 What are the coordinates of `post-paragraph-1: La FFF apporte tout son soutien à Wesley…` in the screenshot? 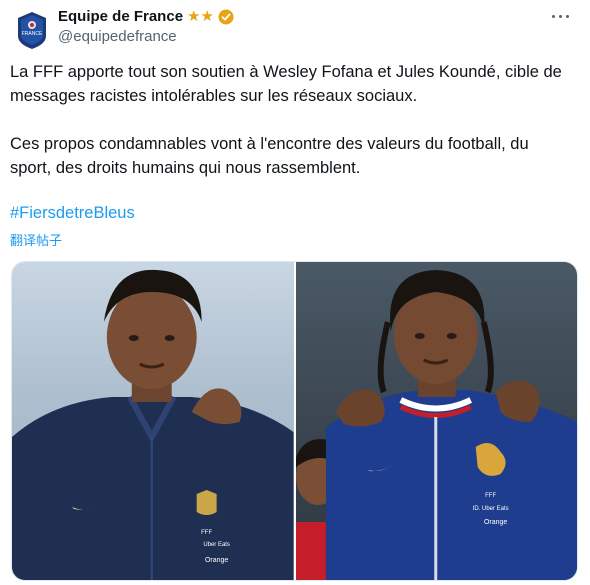 It's located at (286, 84).